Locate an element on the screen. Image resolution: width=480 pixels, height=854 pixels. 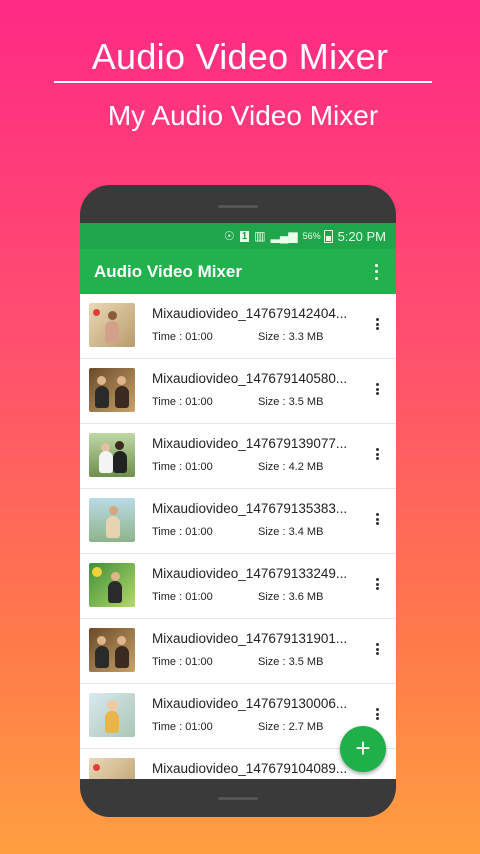
file-size: Size : 2.7 MB is located at coordinates (291, 727).